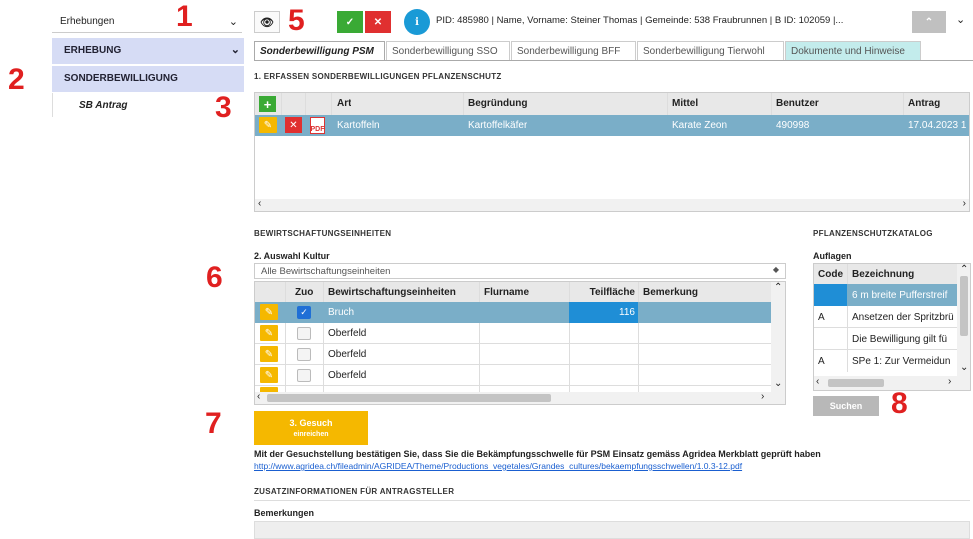 The height and width of the screenshot is (539, 973). I want to click on marker-7: 7, so click(213, 423).